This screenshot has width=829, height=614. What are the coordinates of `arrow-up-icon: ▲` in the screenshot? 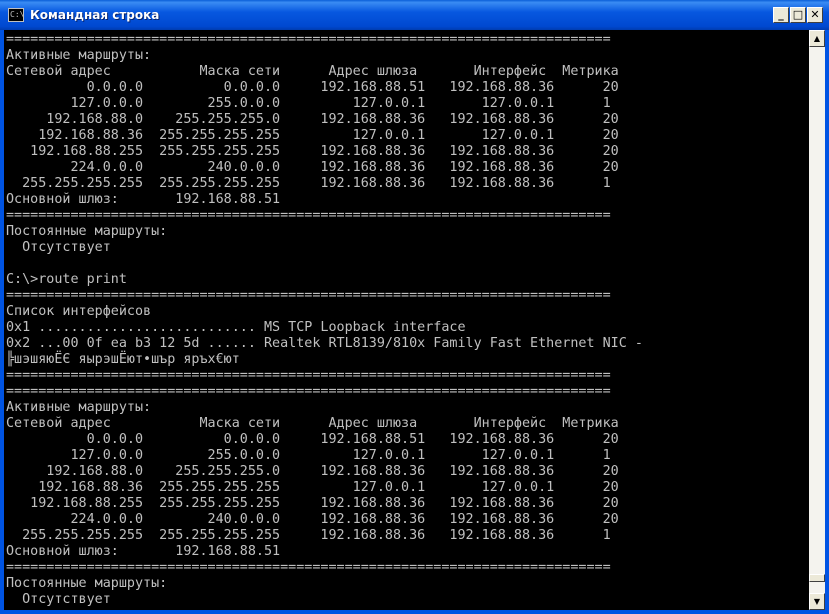 It's located at (817, 38).